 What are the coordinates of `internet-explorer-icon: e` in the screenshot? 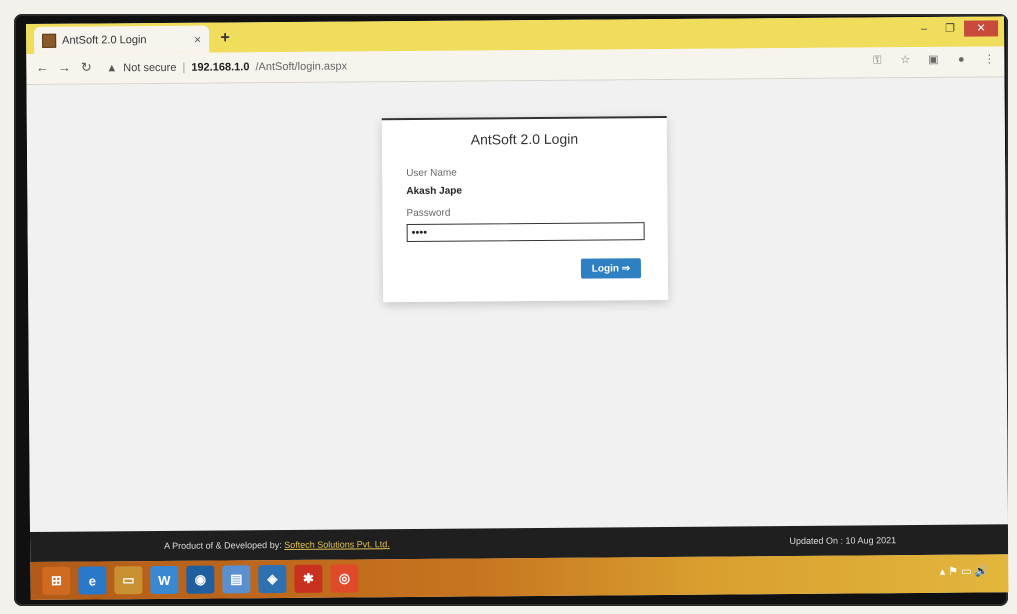 It's located at (92, 580).